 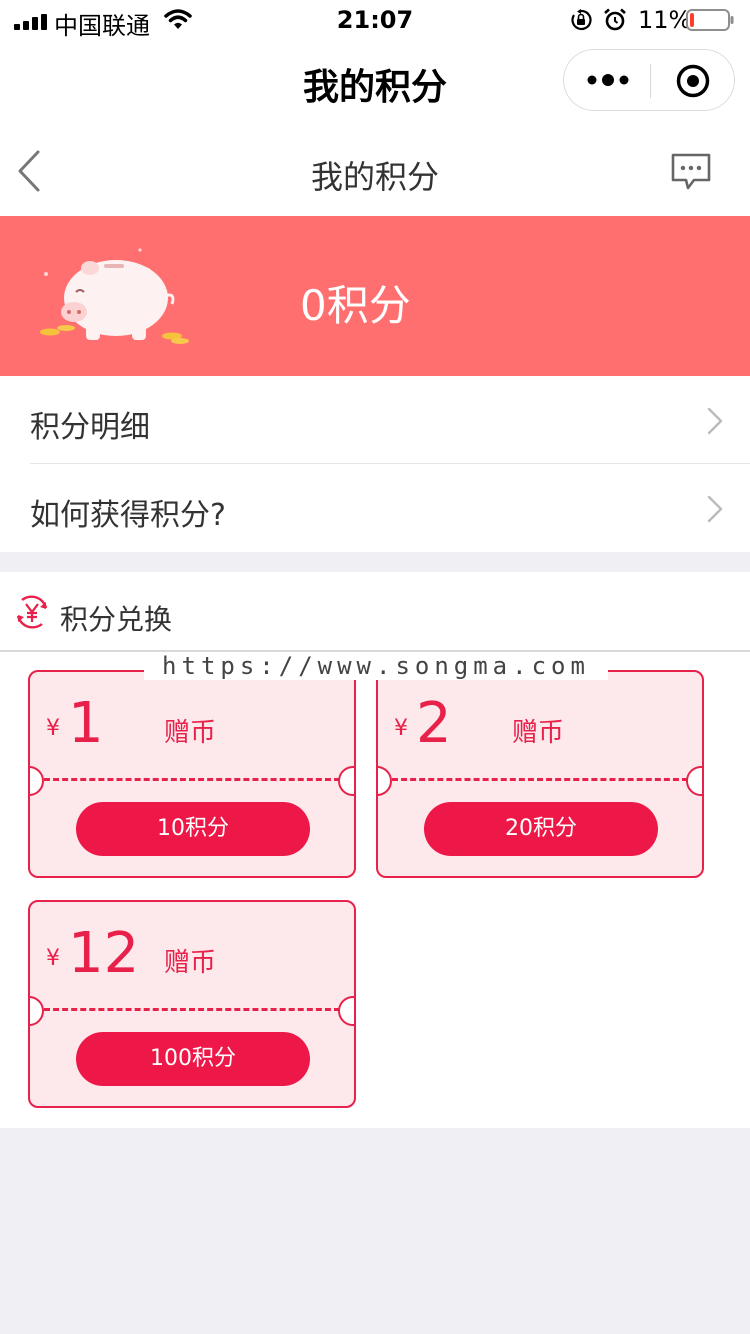 What do you see at coordinates (116, 619) in the screenshot?
I see `exchange-title: 积分兑换` at bounding box center [116, 619].